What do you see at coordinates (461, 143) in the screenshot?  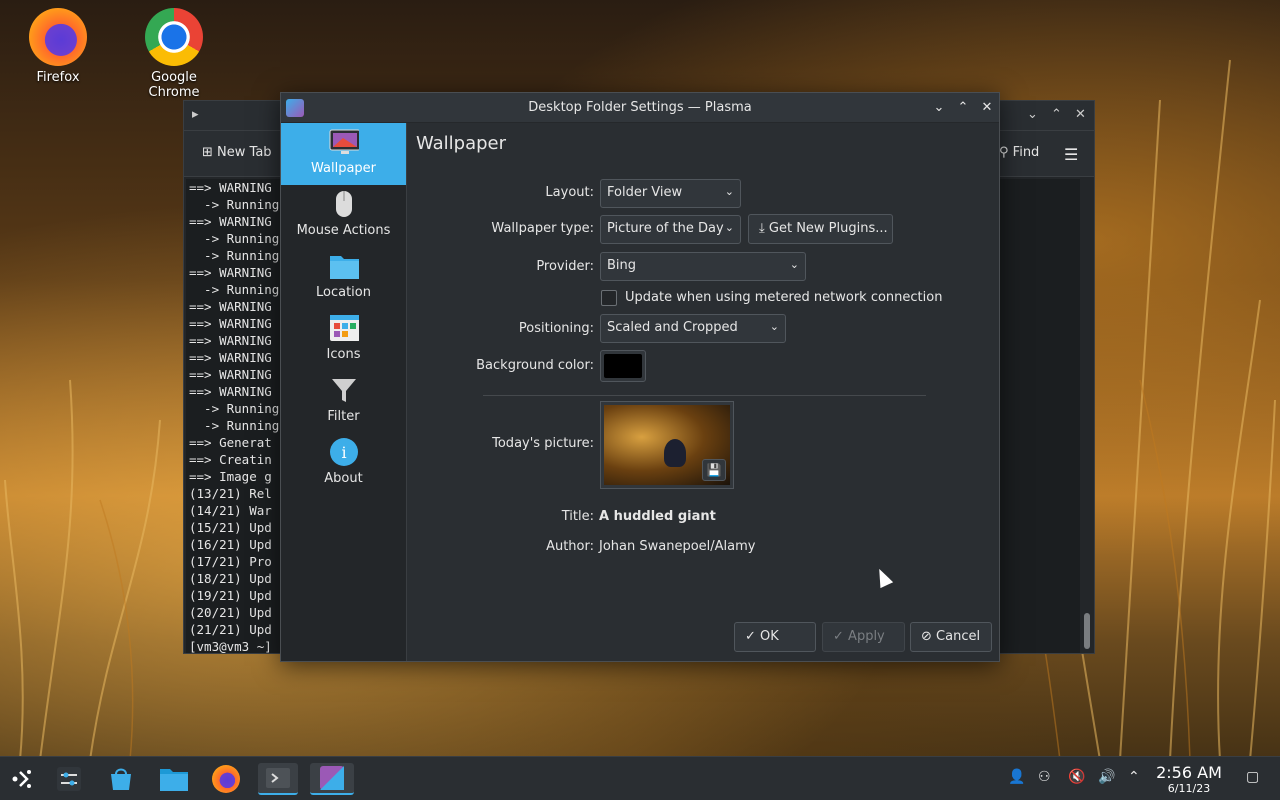 I see `page-title: Wallpaper` at bounding box center [461, 143].